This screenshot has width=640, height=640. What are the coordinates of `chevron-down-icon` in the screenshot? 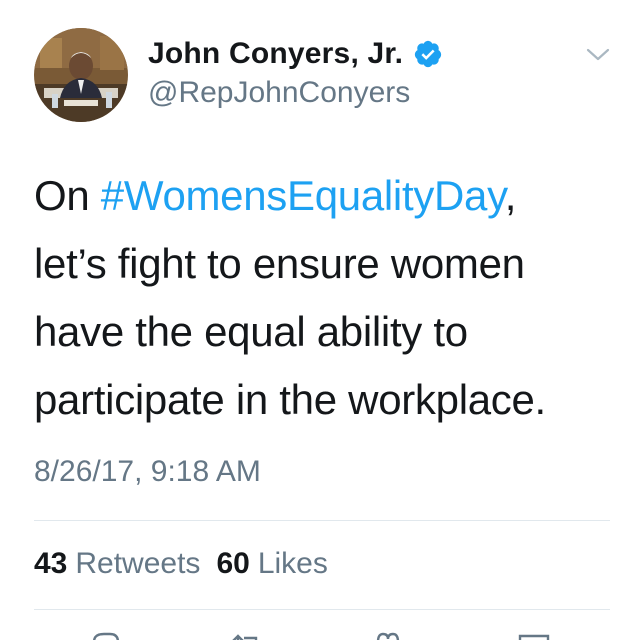 It's located at (598, 55).